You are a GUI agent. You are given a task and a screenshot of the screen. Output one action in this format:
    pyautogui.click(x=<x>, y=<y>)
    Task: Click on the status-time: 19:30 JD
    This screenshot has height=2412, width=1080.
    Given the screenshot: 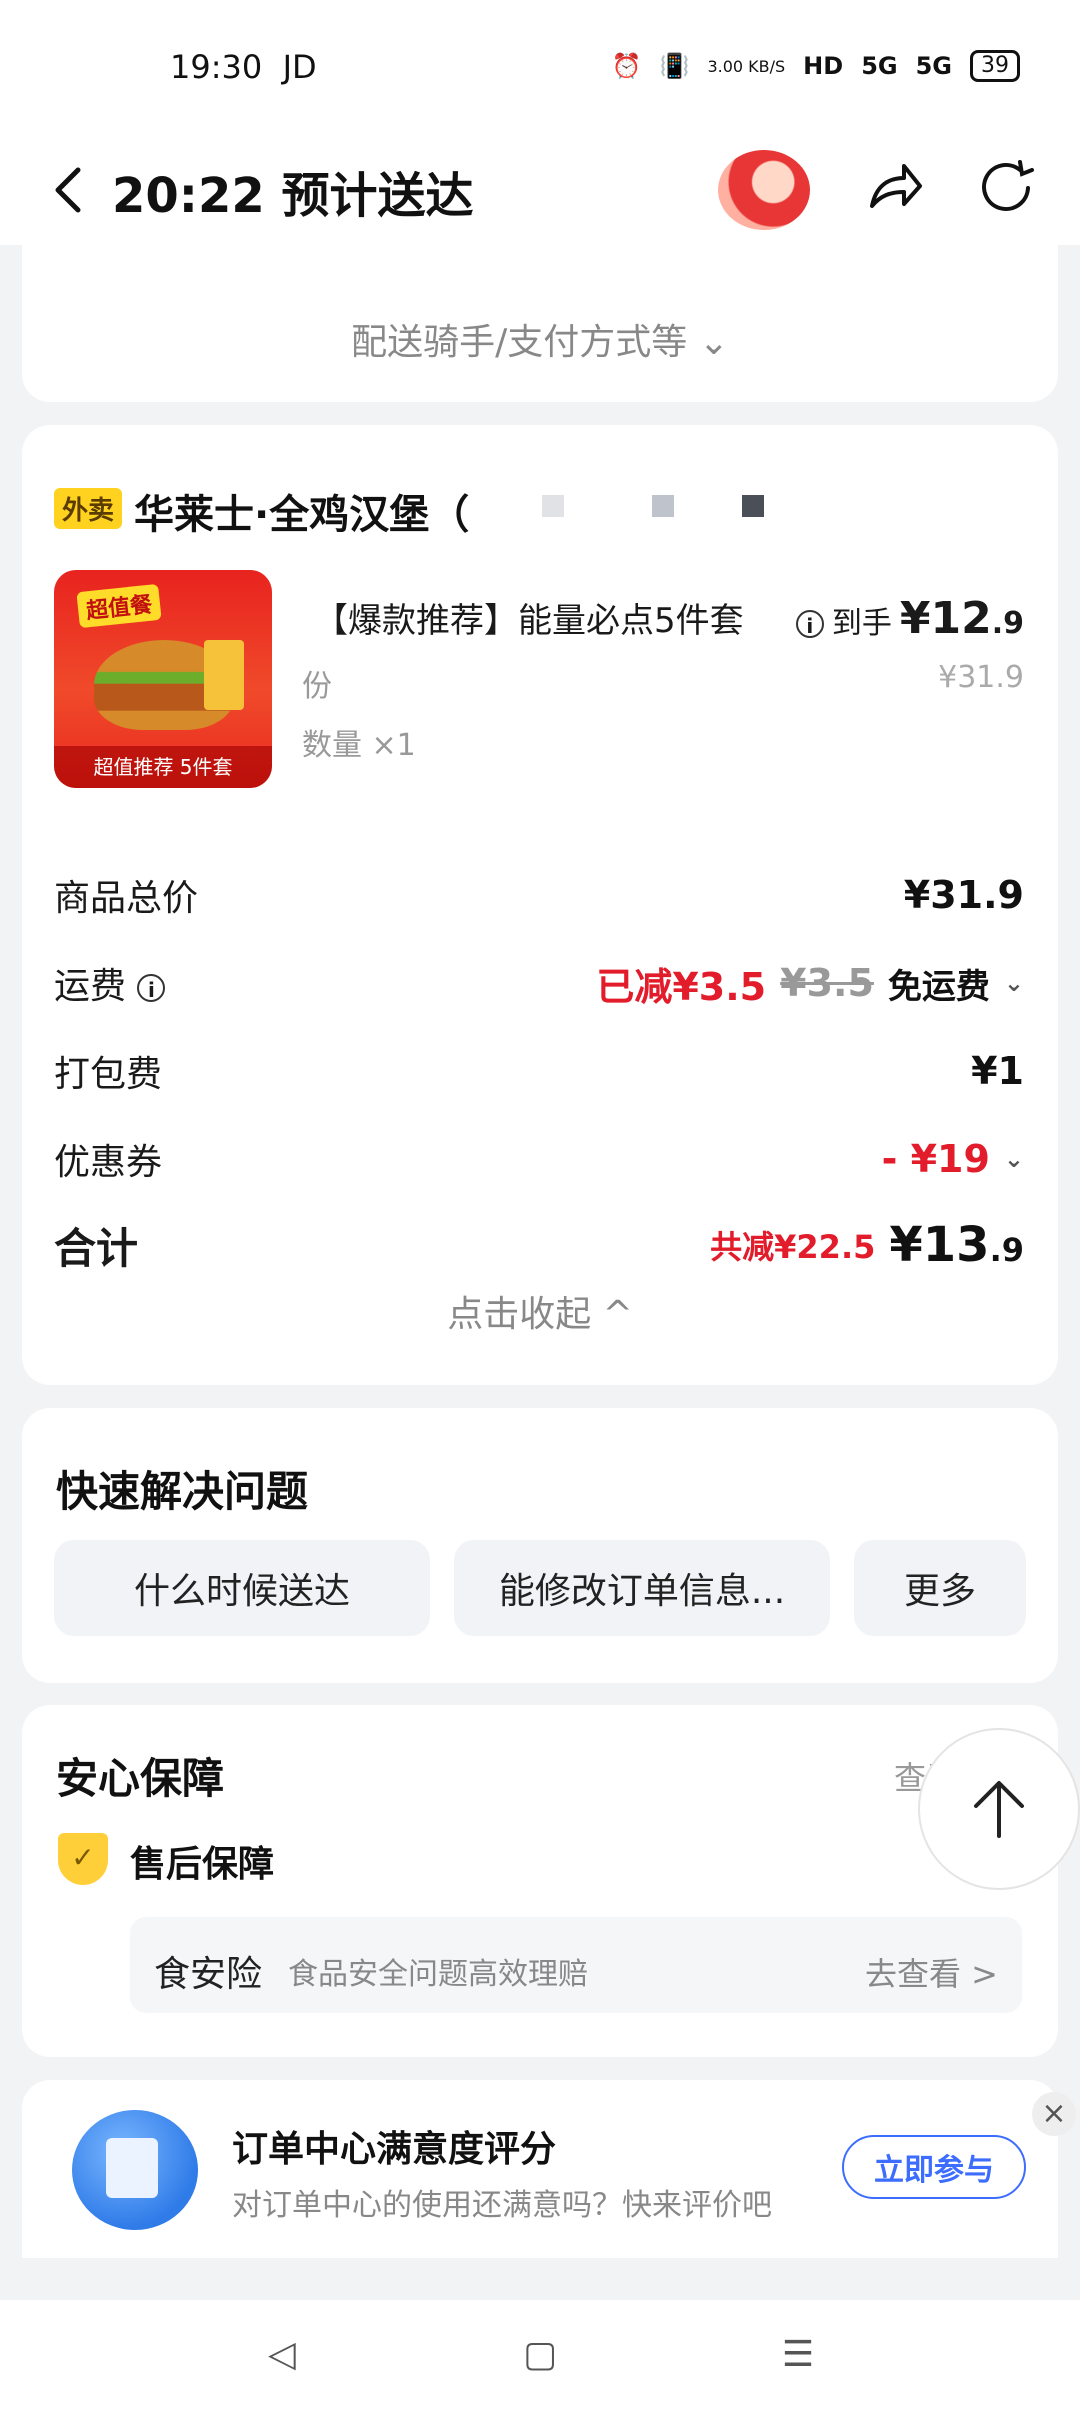 What is the action you would take?
    pyautogui.click(x=243, y=67)
    